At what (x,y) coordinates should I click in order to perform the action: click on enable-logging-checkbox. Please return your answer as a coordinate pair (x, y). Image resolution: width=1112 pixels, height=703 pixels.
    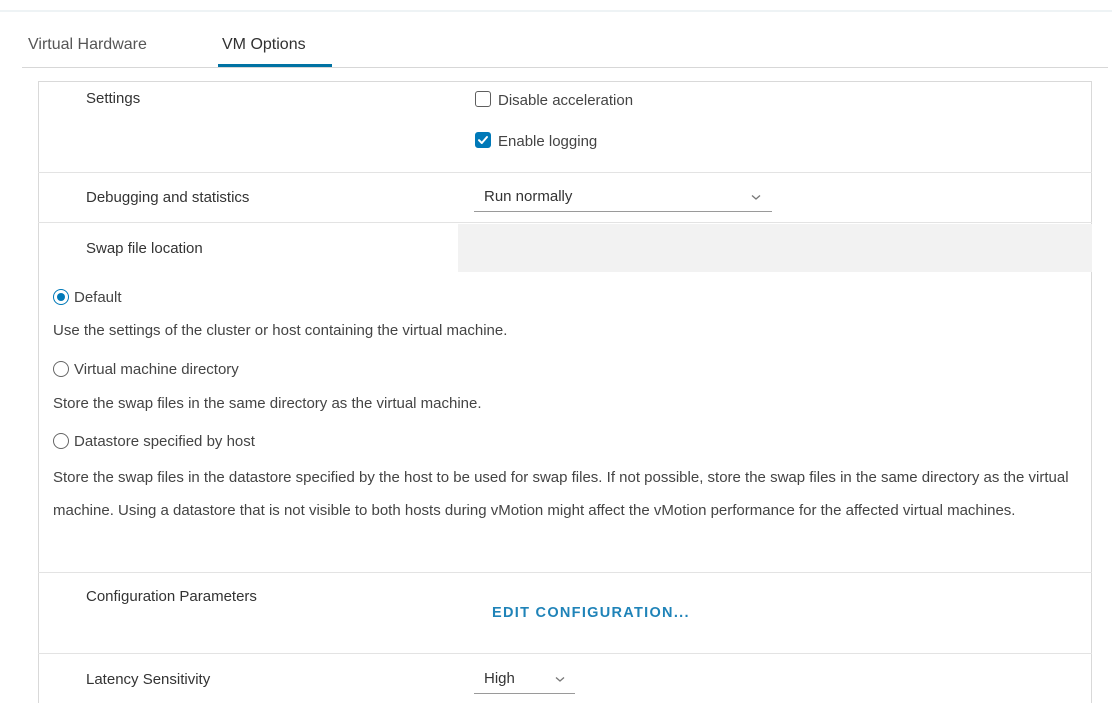
    Looking at the image, I should click on (483, 140).